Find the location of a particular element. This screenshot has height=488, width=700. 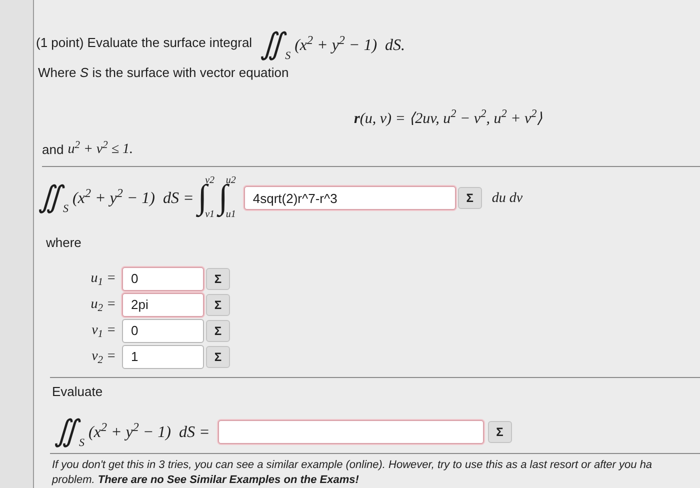

limit-variable: v$_{2}$ = is located at coordinates (103, 357).